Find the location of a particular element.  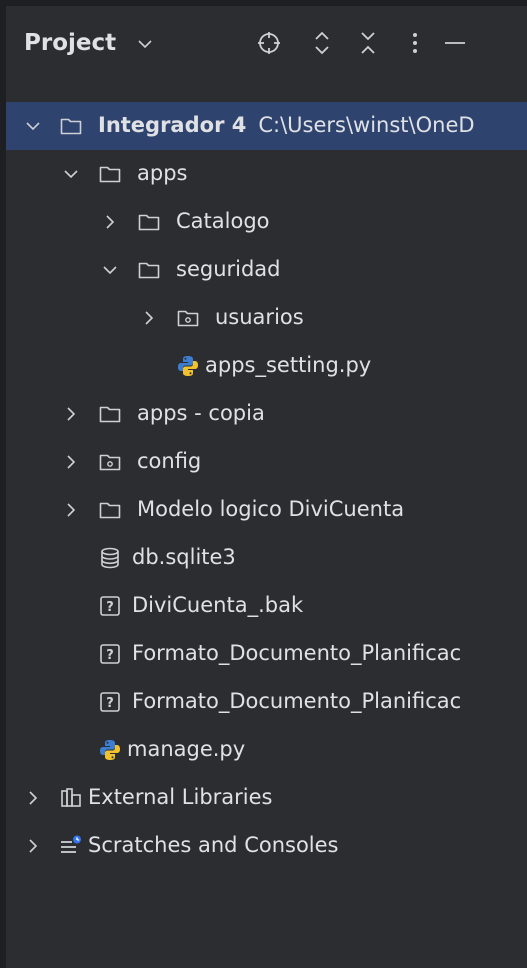

tool-window-title: Project is located at coordinates (70, 43).